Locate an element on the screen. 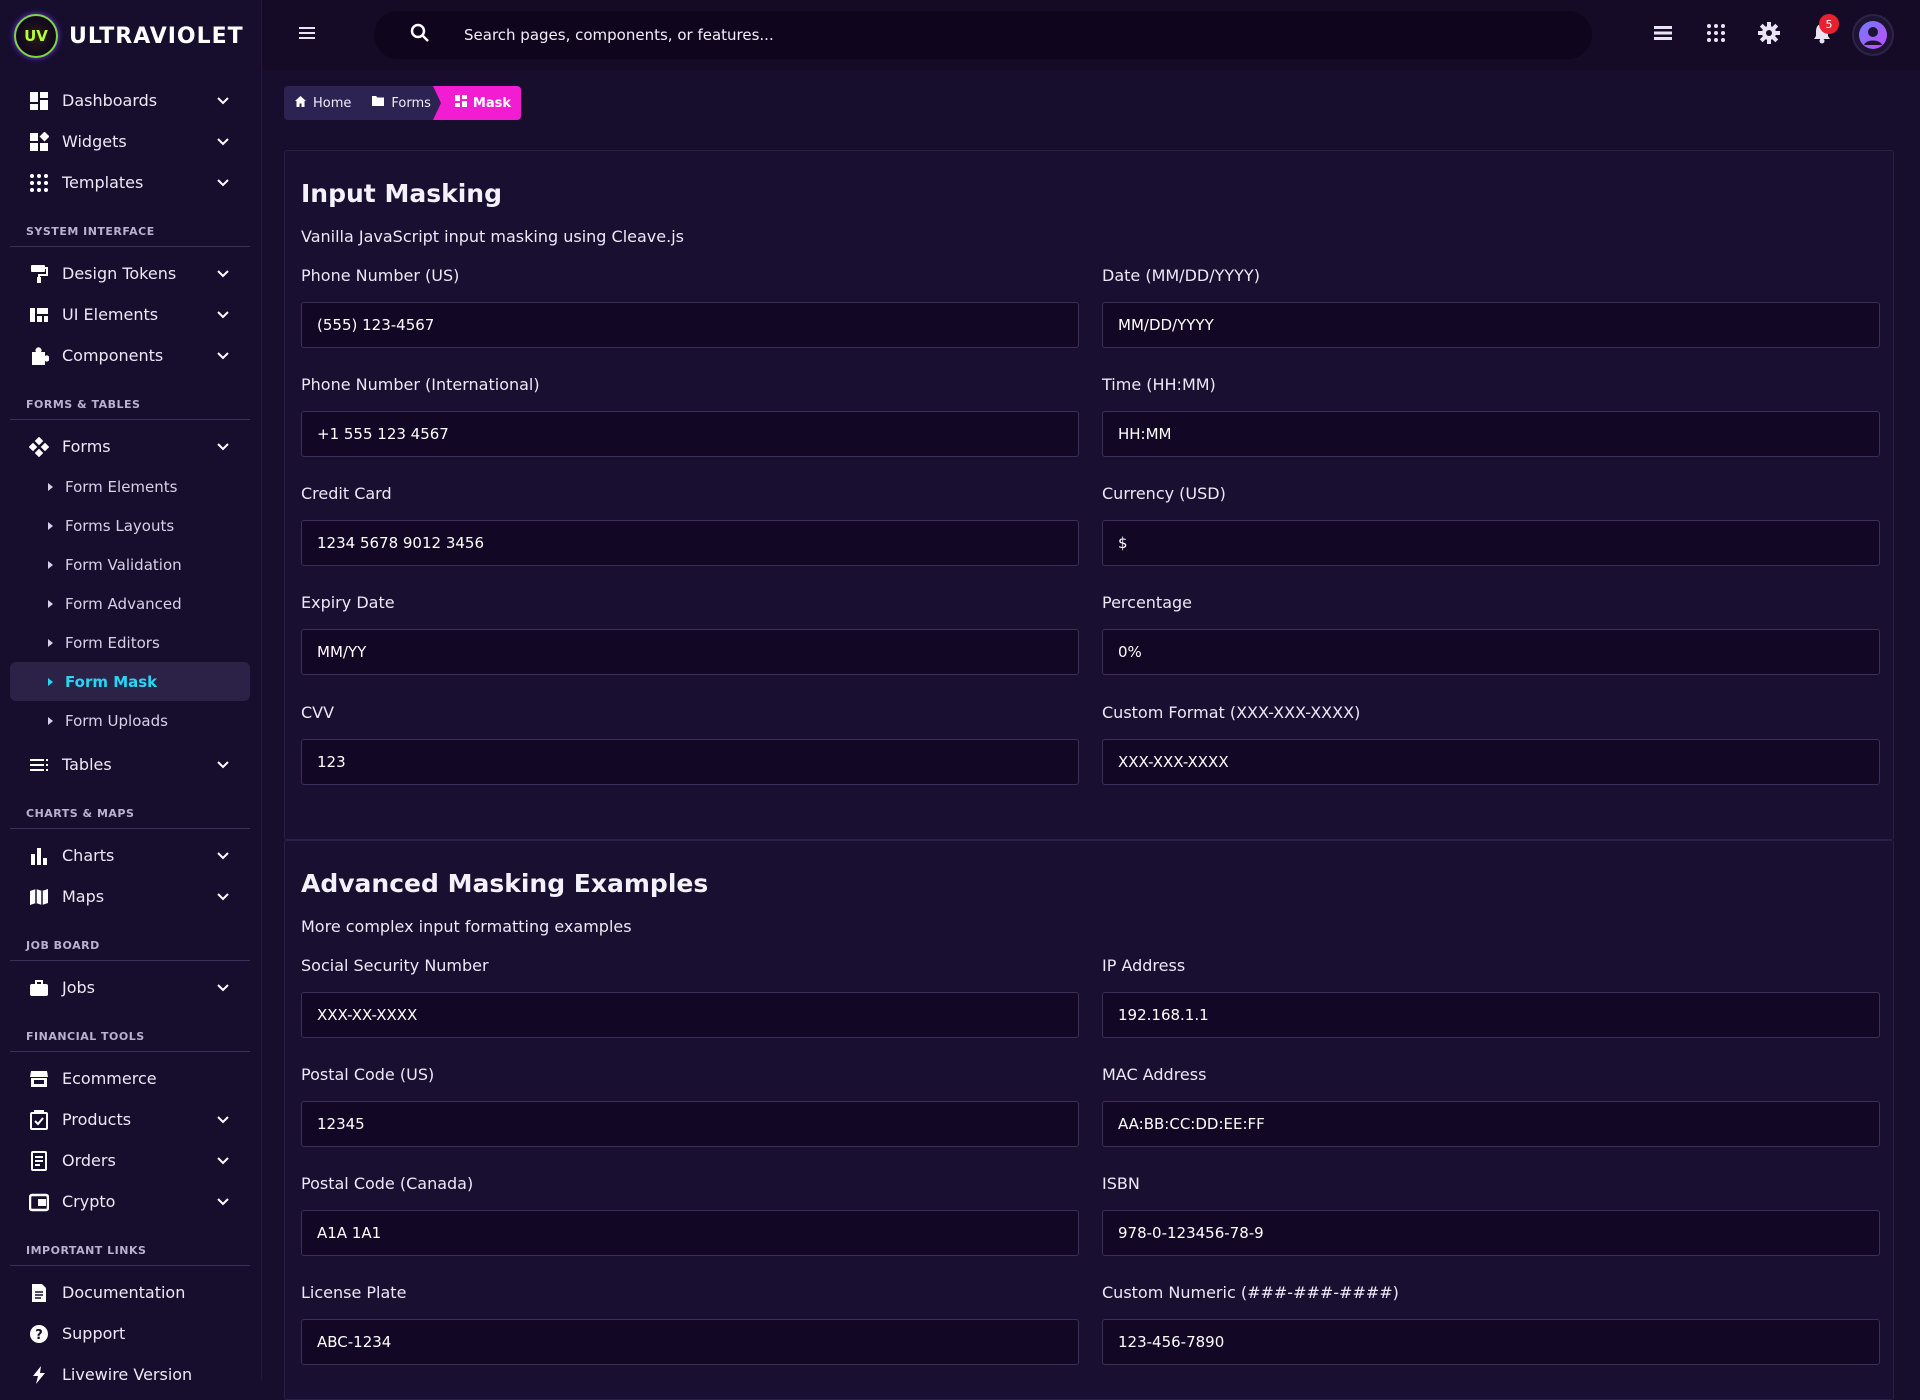 Image resolution: width=1920 pixels, height=1400 pixels. sidebar-item-label: Maps is located at coordinates (83, 896).